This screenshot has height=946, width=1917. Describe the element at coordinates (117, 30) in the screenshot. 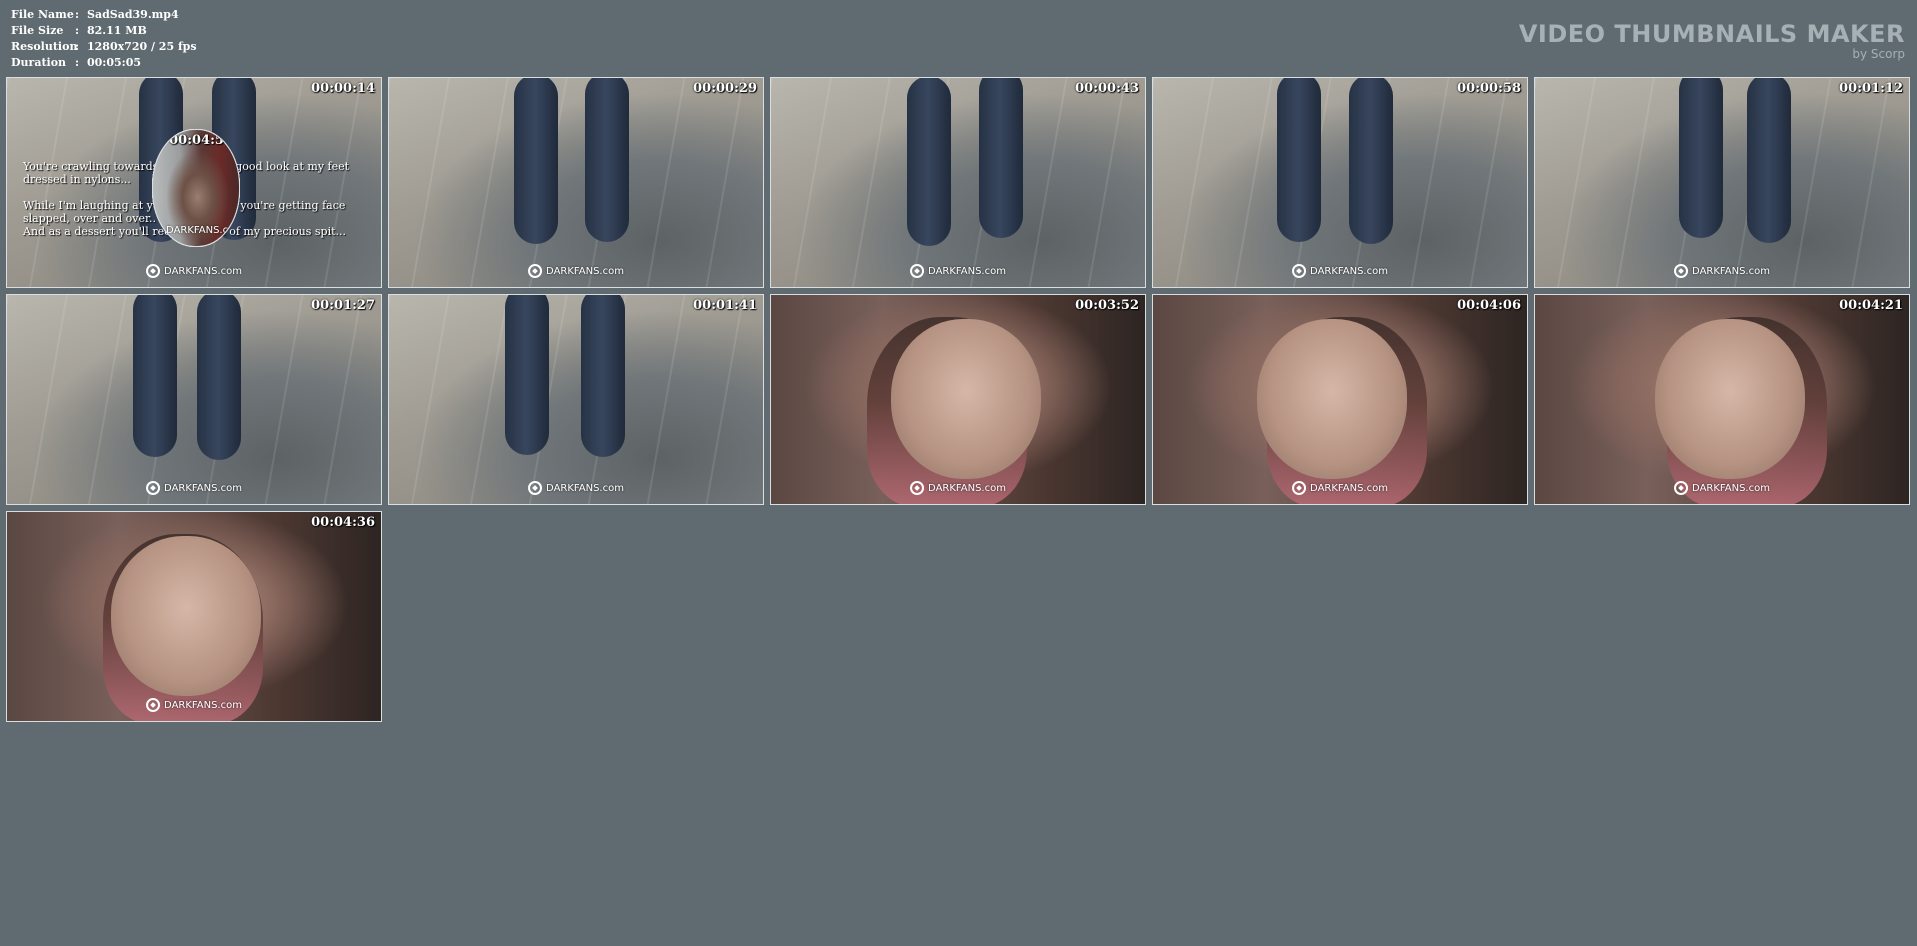

I see `file-size-value: 82.11 MB` at that location.